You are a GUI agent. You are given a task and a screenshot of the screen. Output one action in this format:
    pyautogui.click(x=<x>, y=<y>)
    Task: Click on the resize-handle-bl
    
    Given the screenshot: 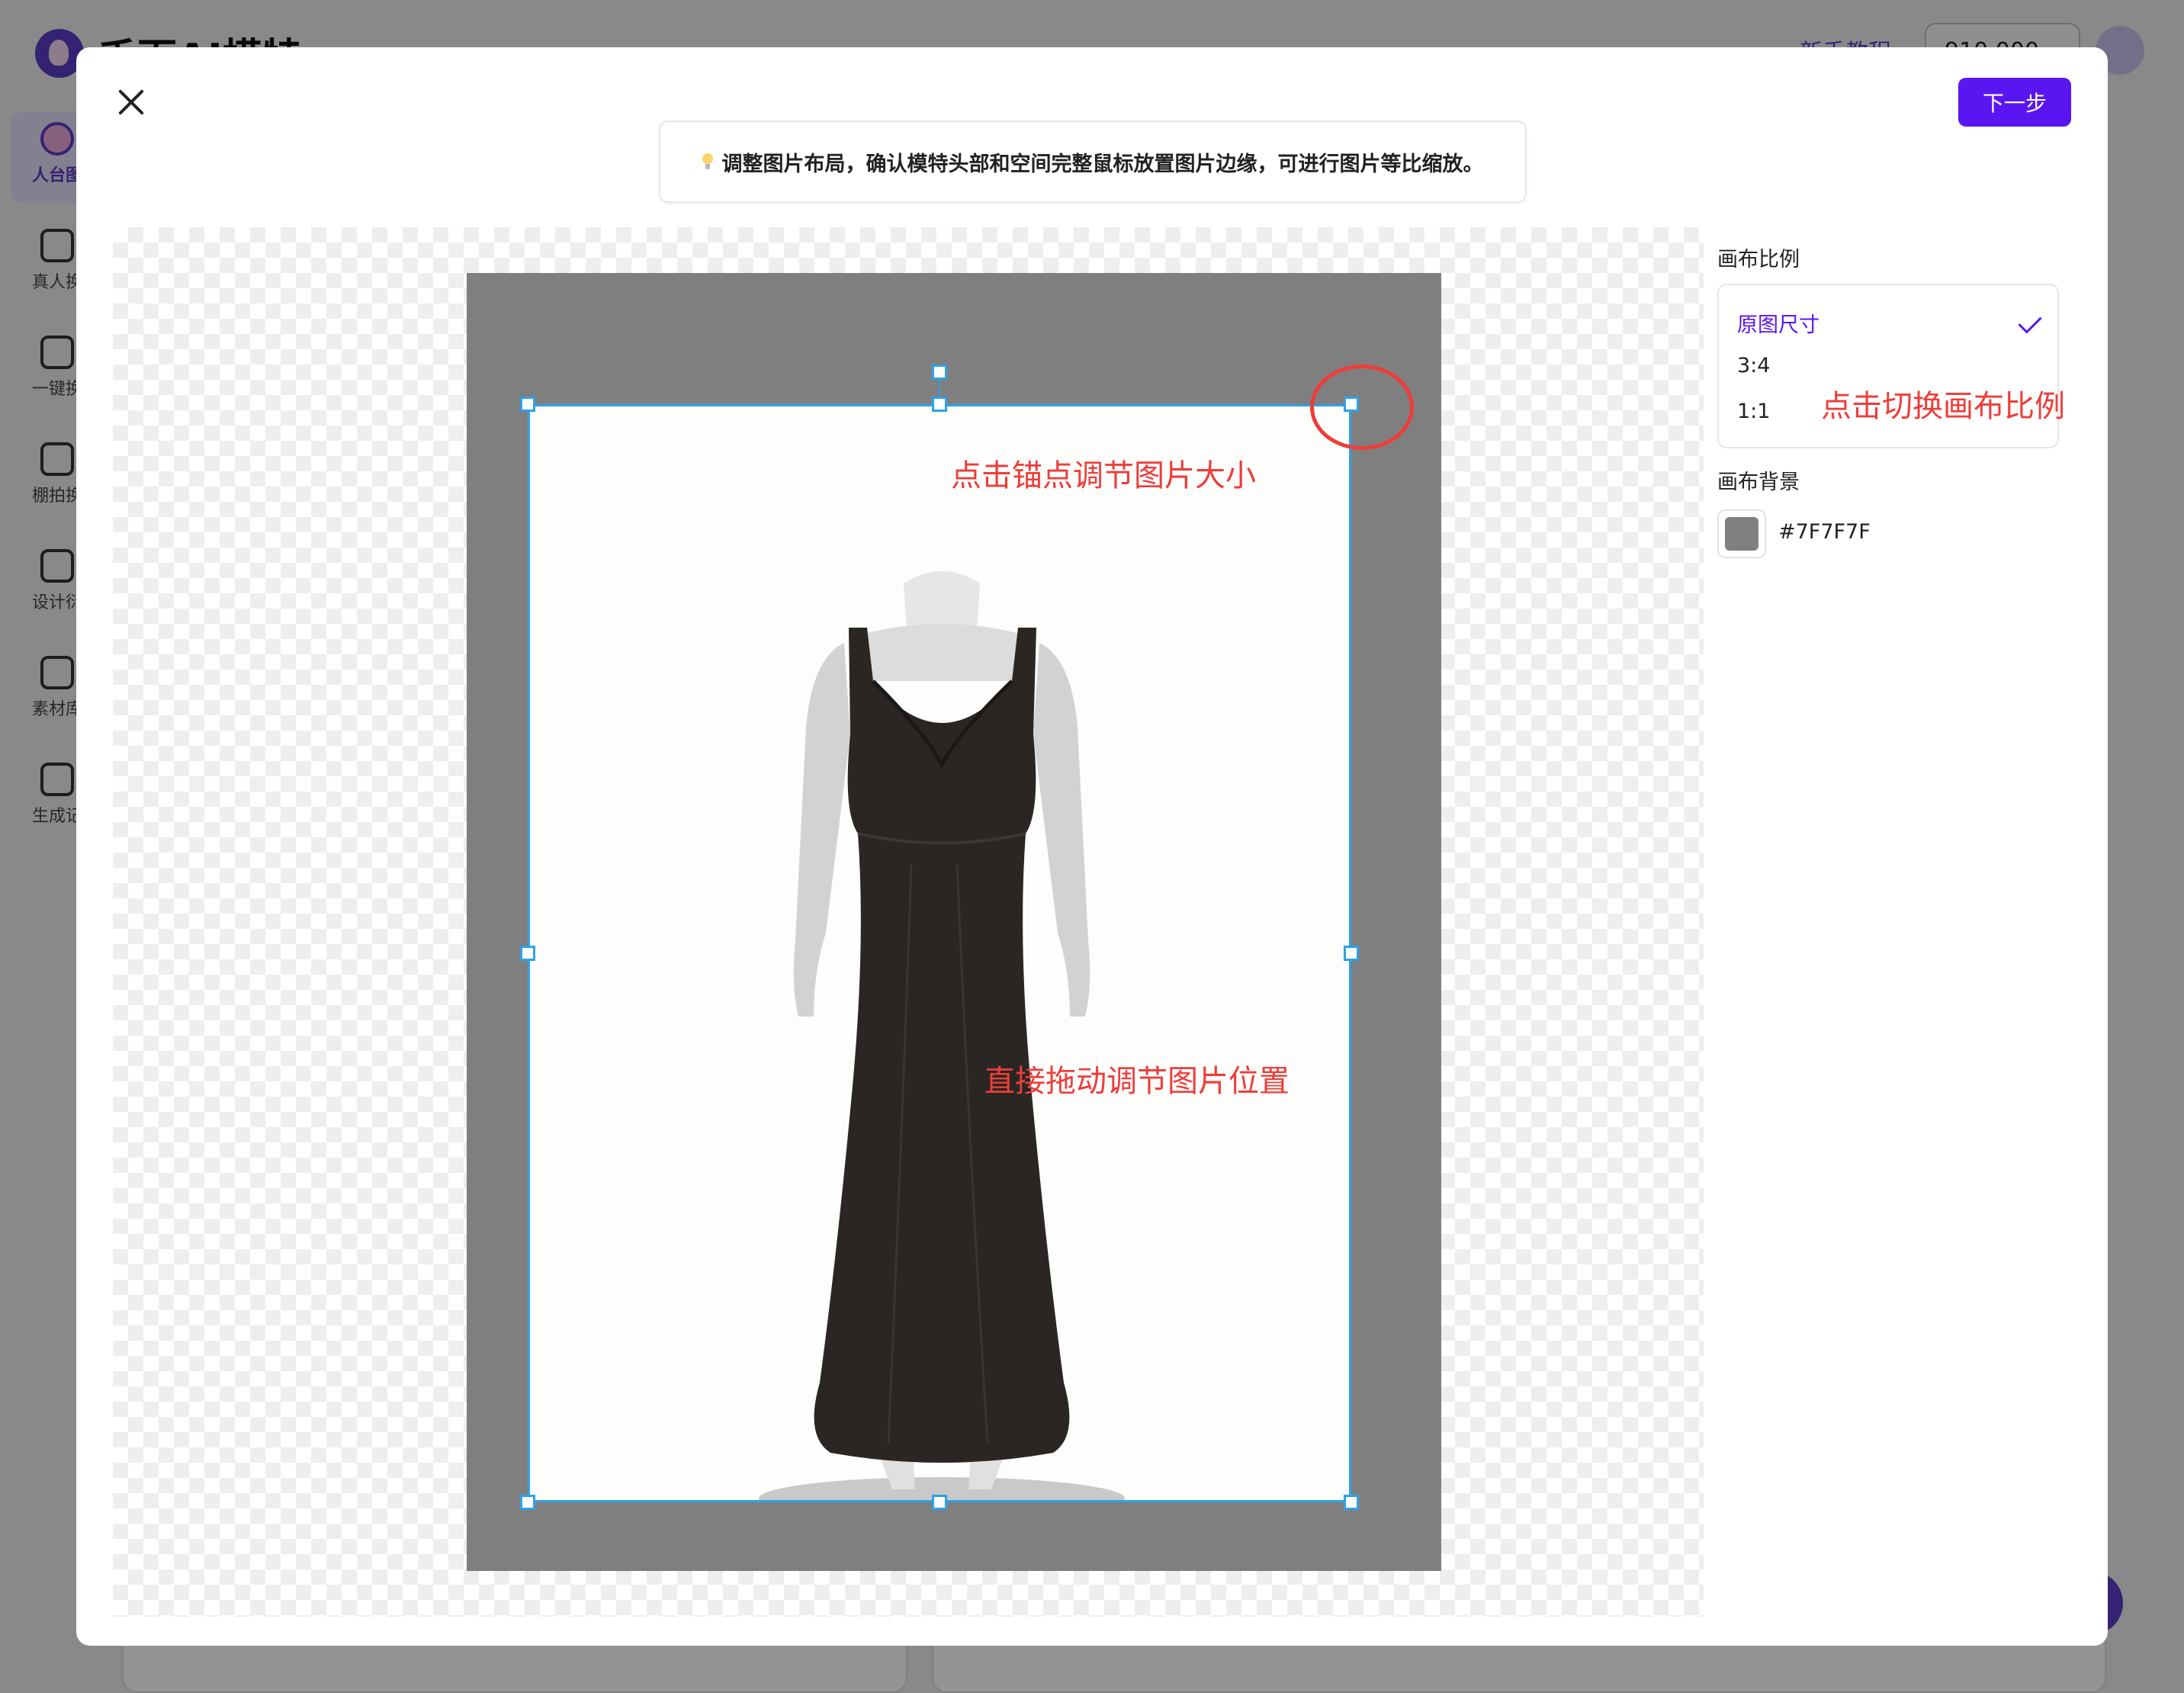 What is the action you would take?
    pyautogui.click(x=527, y=1502)
    